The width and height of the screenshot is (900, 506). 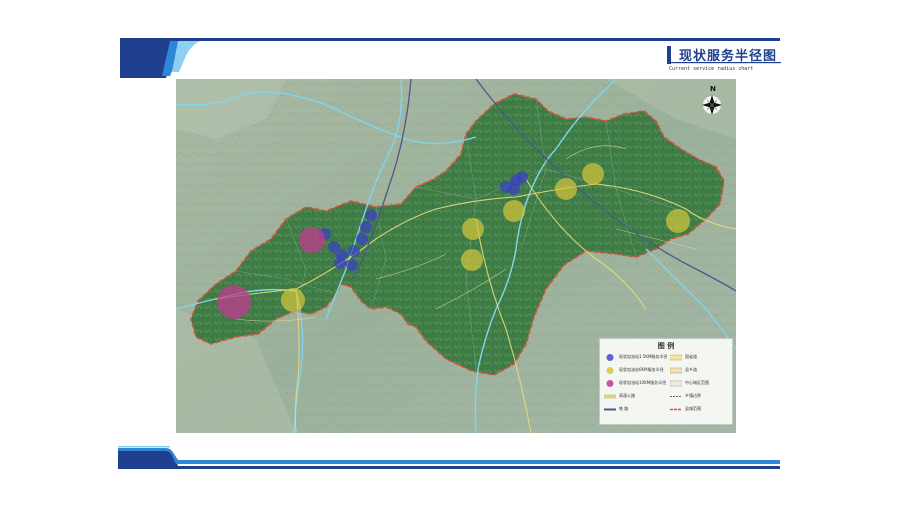 What do you see at coordinates (610, 357) in the screenshot?
I see `blue-circle-icon` at bounding box center [610, 357].